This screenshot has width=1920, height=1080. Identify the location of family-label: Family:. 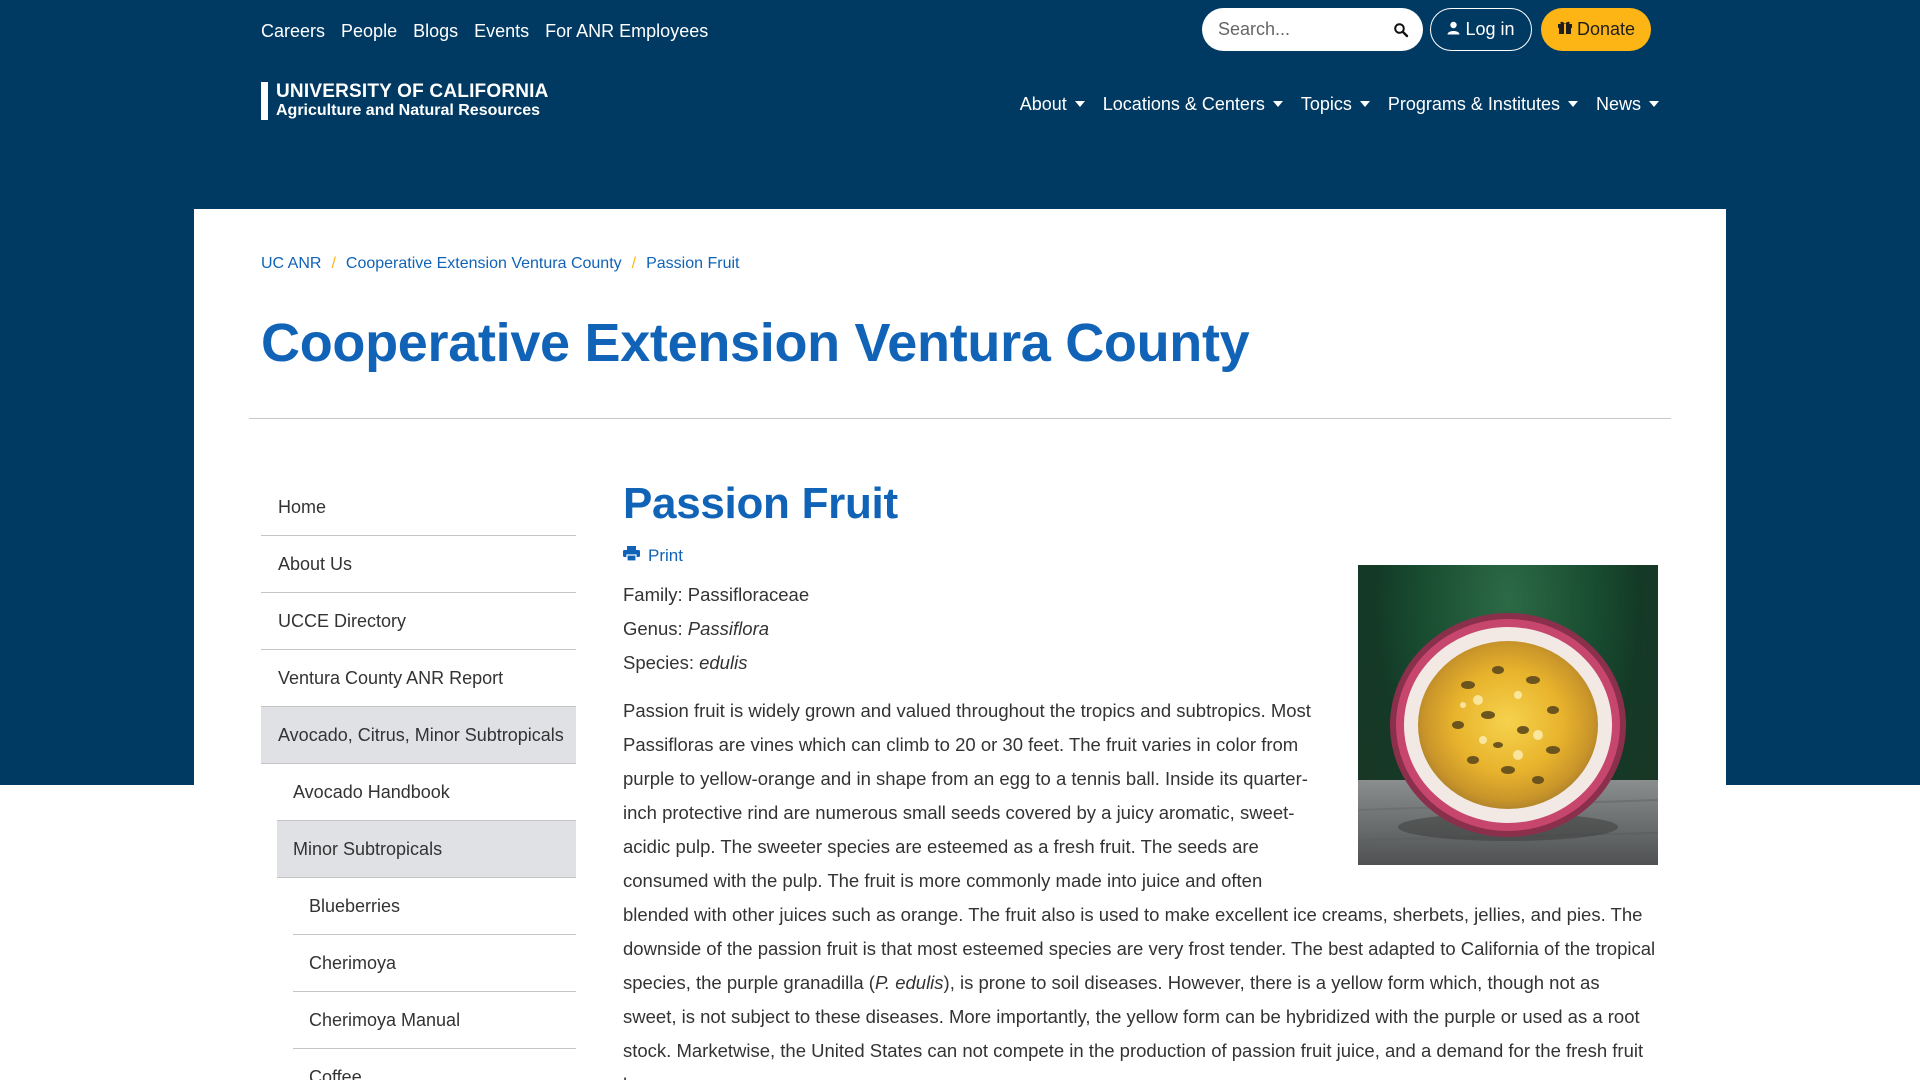
(653, 594).